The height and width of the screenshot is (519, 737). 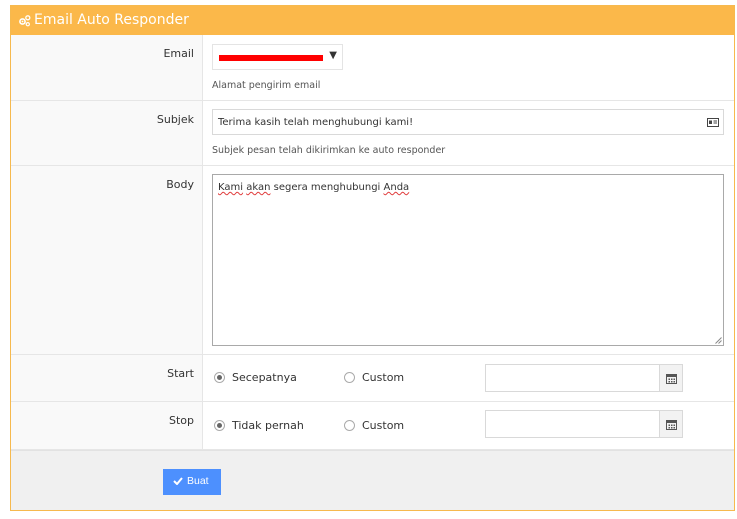 I want to click on start-custom-radio, so click(x=349, y=377).